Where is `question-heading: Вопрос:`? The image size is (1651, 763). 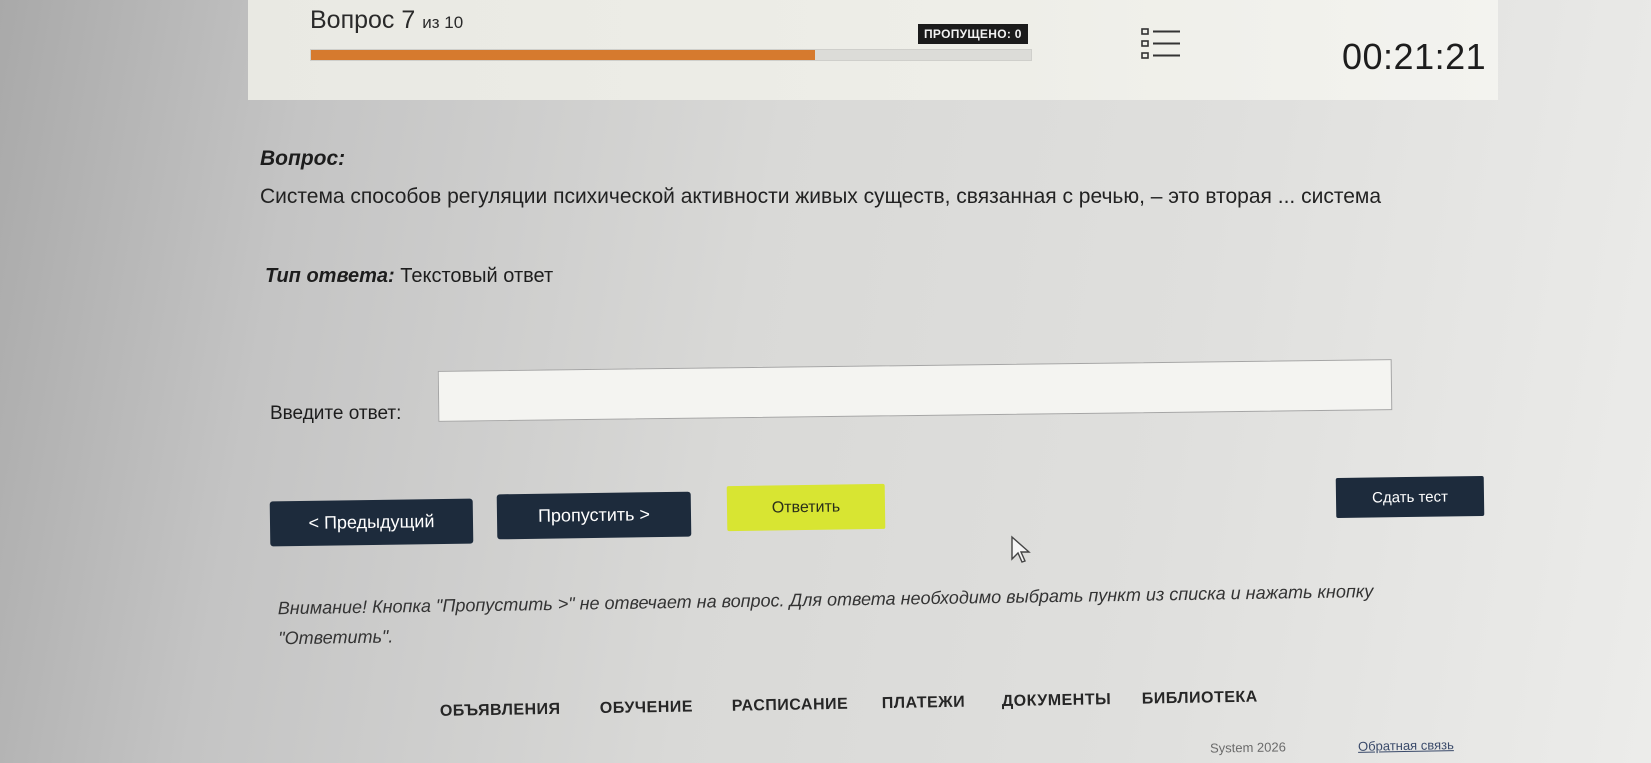 question-heading: Вопрос: is located at coordinates (303, 158).